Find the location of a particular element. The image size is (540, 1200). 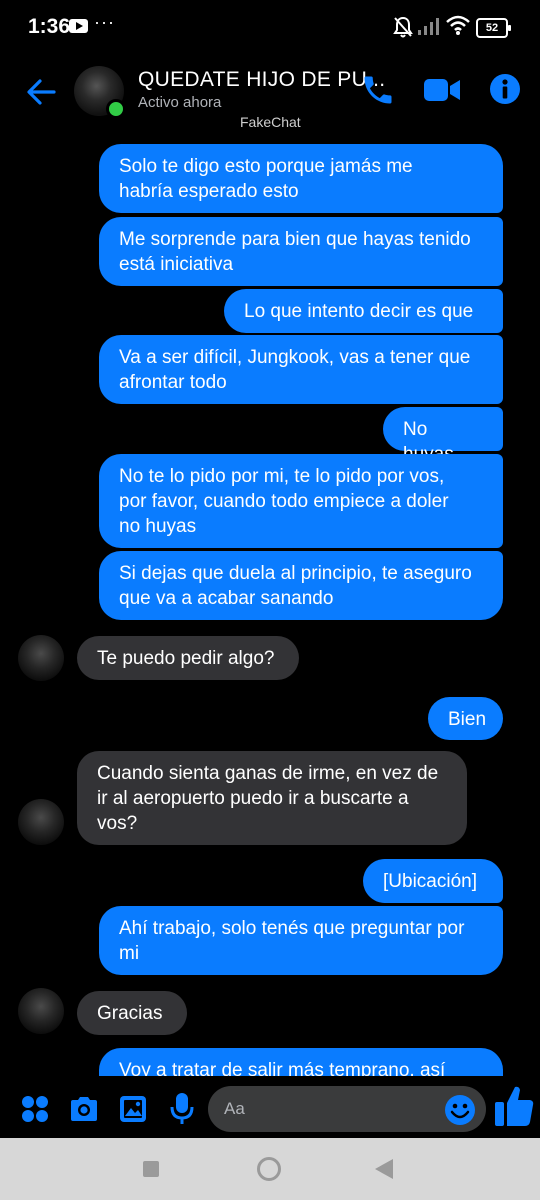

menu-grid-icon is located at coordinates (35, 1109).